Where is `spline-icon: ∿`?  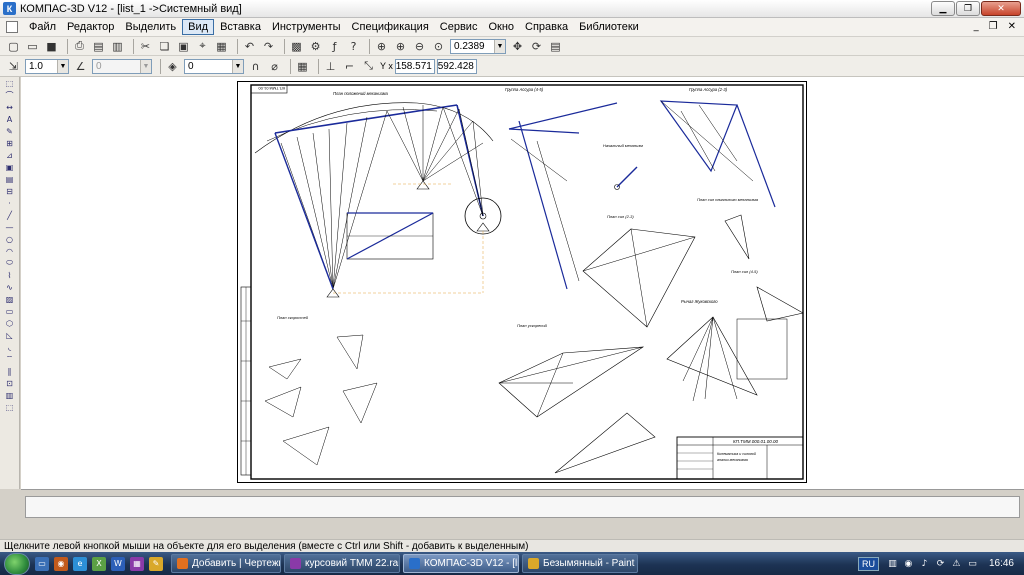 spline-icon: ∿ is located at coordinates (10, 287).